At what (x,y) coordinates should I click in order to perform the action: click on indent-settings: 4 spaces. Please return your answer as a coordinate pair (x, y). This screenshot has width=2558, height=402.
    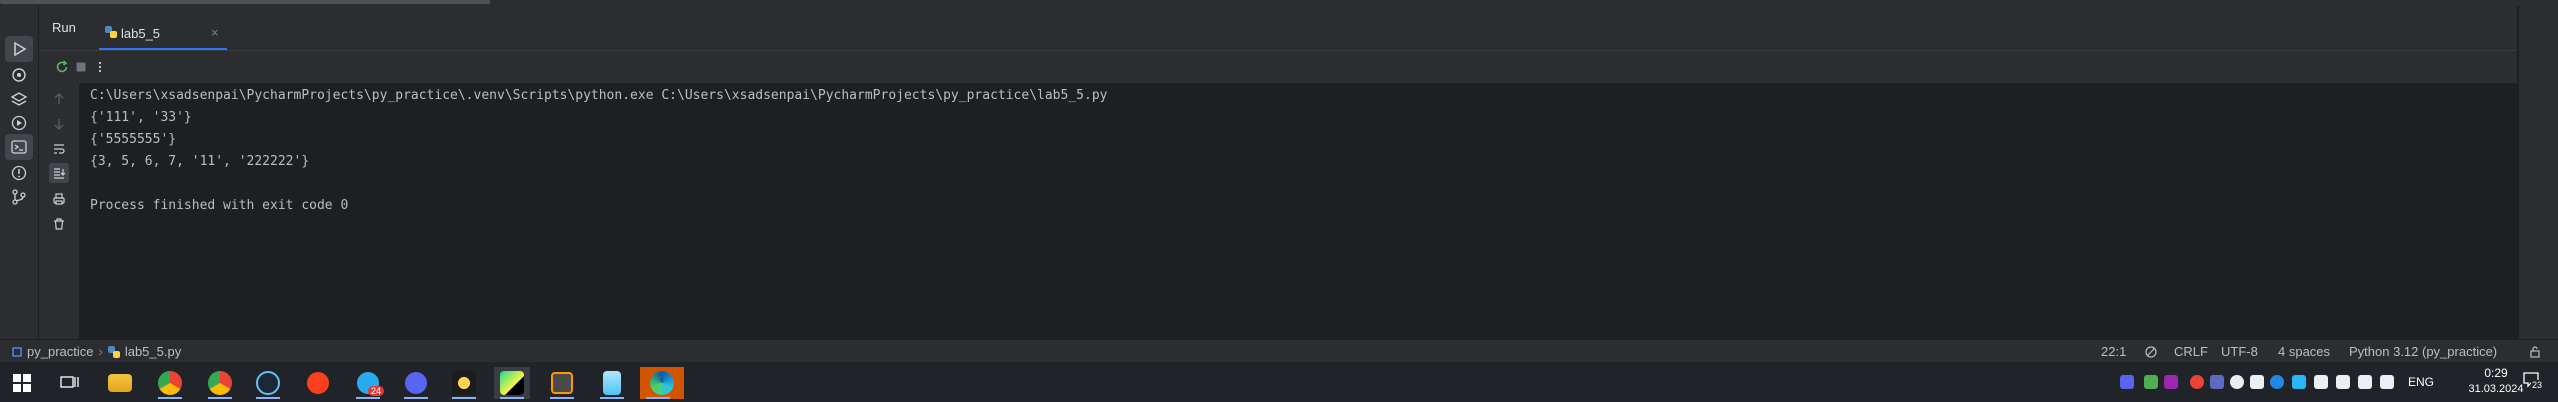
    Looking at the image, I should click on (2304, 351).